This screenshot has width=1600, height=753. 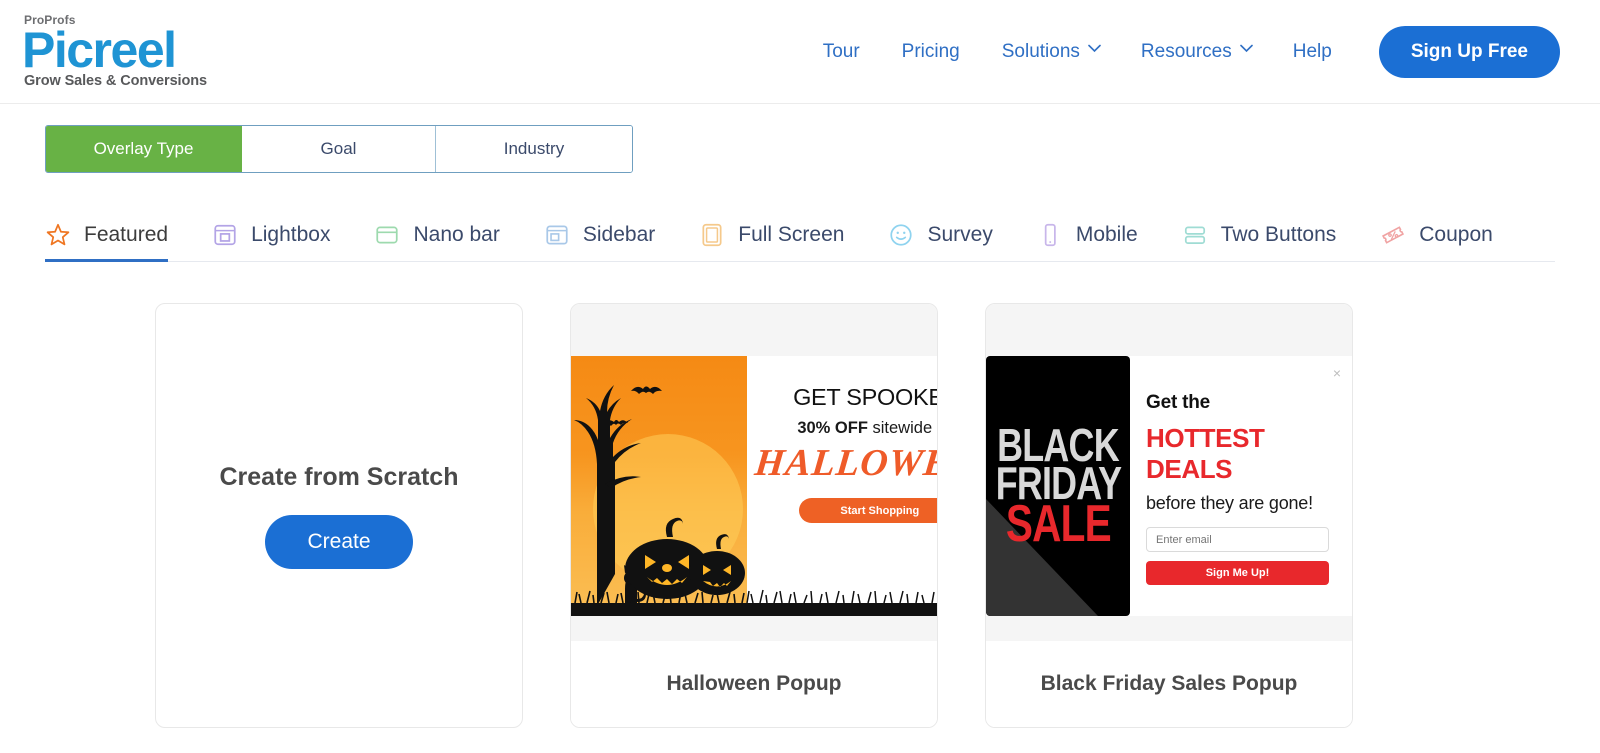 I want to click on create-button: Create, so click(x=339, y=541).